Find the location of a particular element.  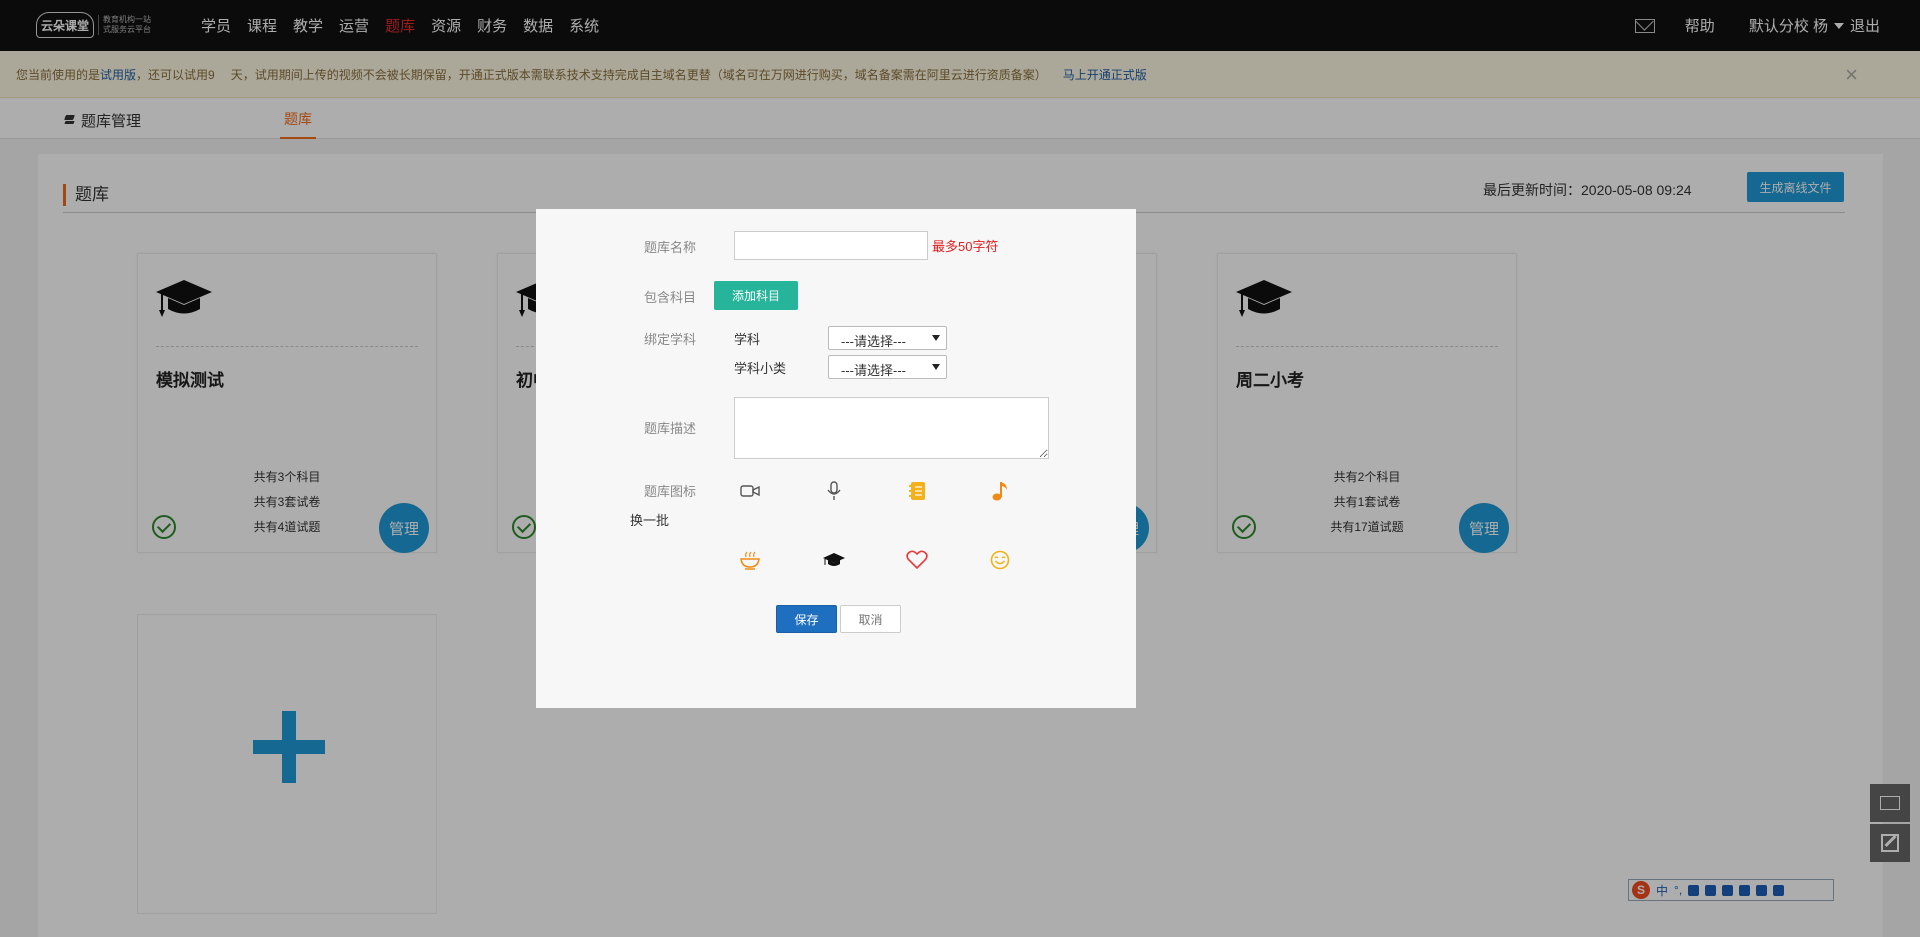

notebook-icon is located at coordinates (917, 491).